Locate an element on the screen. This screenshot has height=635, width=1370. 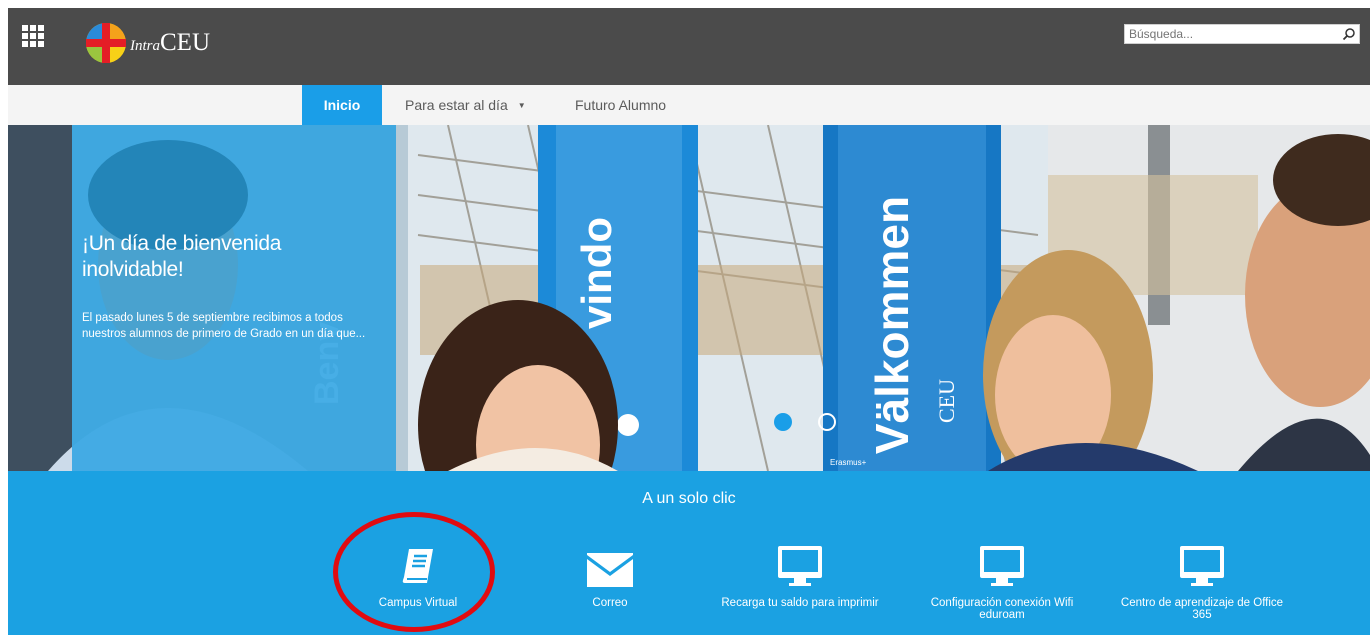
quick-link-recarga-saldo: Recarga tu saldo para imprimir is located at coordinates (800, 577).